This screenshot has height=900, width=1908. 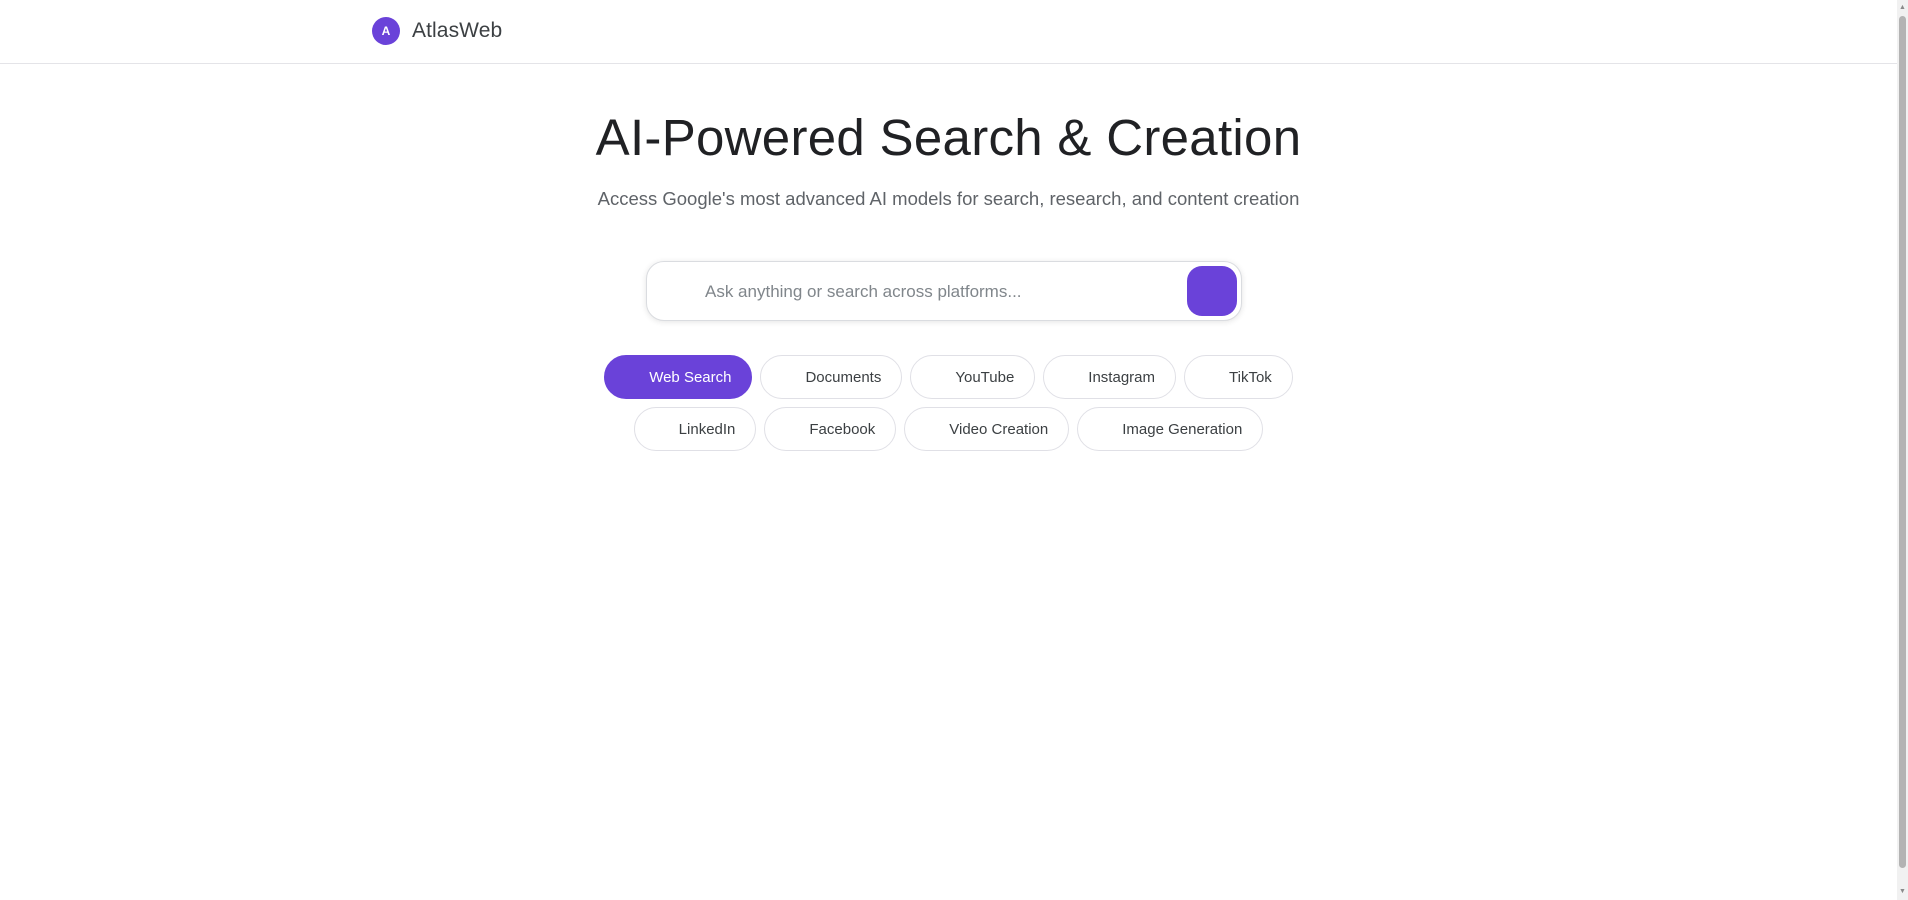 I want to click on vertical-scrollbar: ▲ ▼, so click(x=1902, y=450).